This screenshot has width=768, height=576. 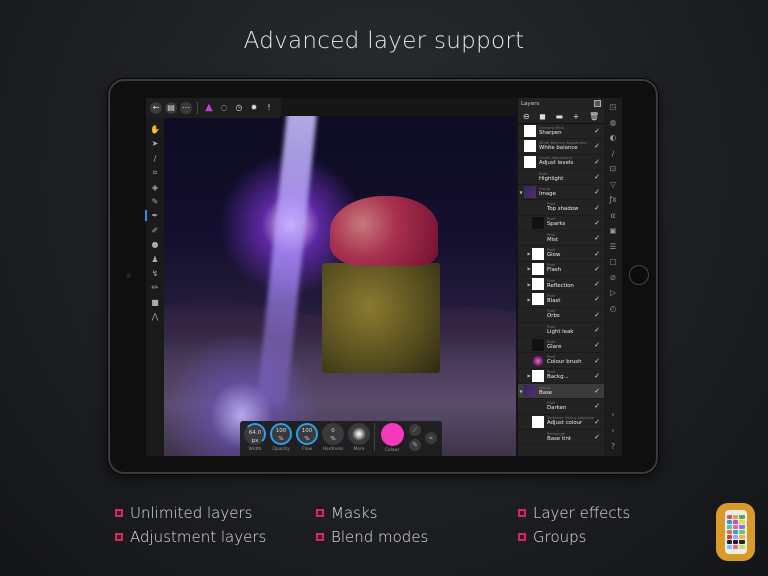 What do you see at coordinates (613, 122) in the screenshot?
I see `channels-tab-icon: ◍` at bounding box center [613, 122].